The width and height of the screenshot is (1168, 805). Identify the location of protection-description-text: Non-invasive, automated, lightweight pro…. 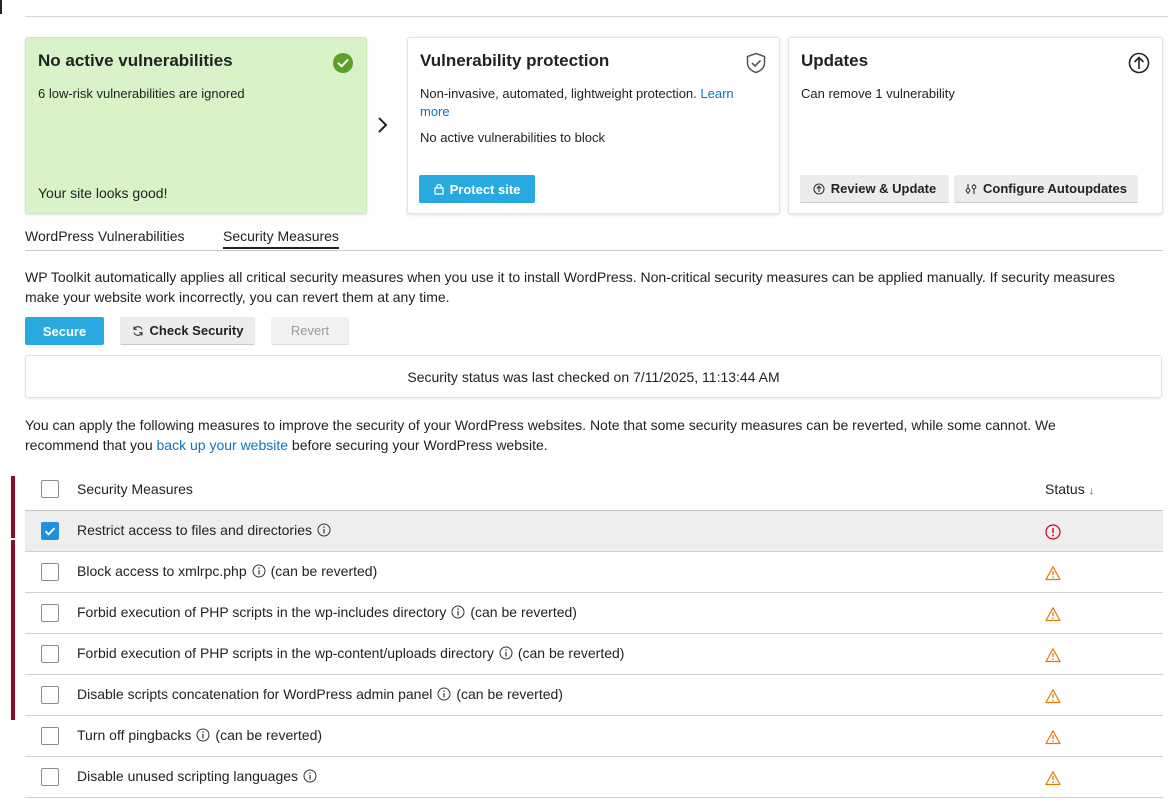
(558, 93).